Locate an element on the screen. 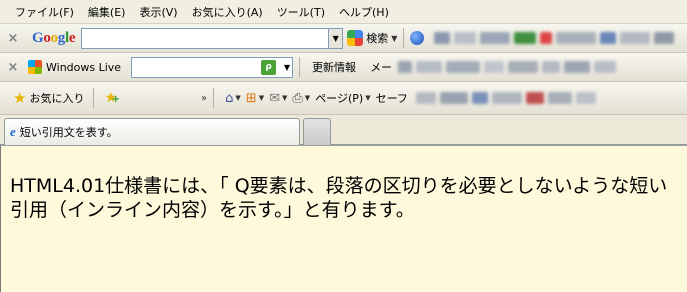 This screenshot has height=292, width=687. mail-button: メー is located at coordinates (381, 67).